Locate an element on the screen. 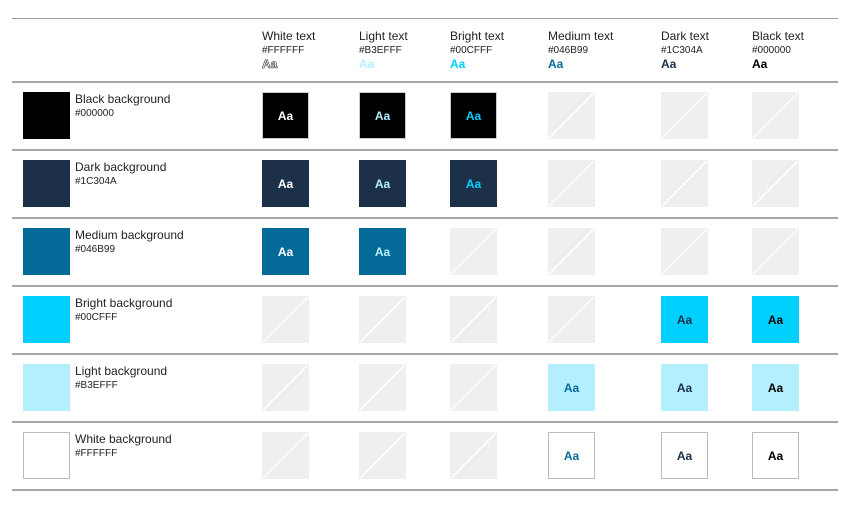 This screenshot has width=850, height=510. row-label: Black background #000000 is located at coordinates (122, 105).